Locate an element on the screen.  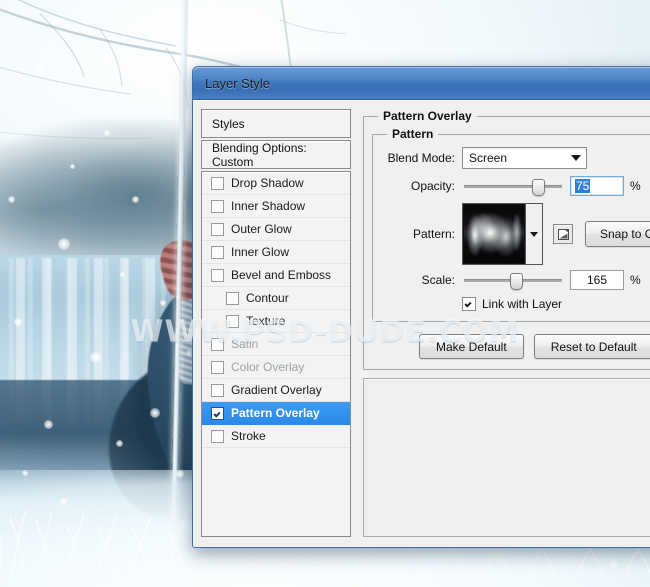
effect-item-inner-shadow: Inner Shadow is located at coordinates (276, 206).